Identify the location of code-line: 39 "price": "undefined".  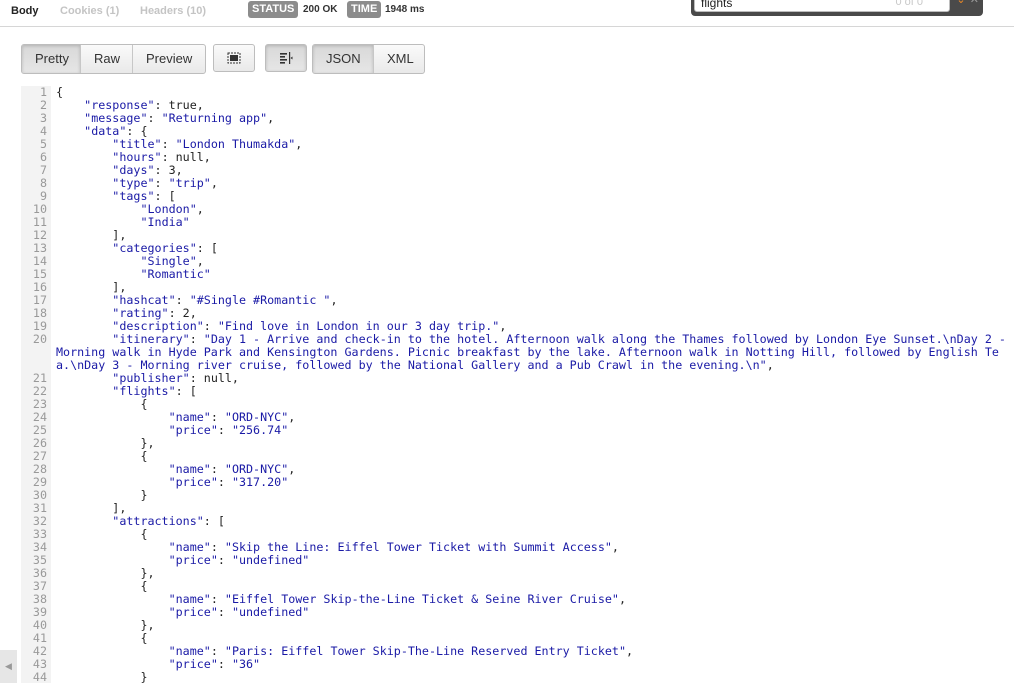
(517, 612).